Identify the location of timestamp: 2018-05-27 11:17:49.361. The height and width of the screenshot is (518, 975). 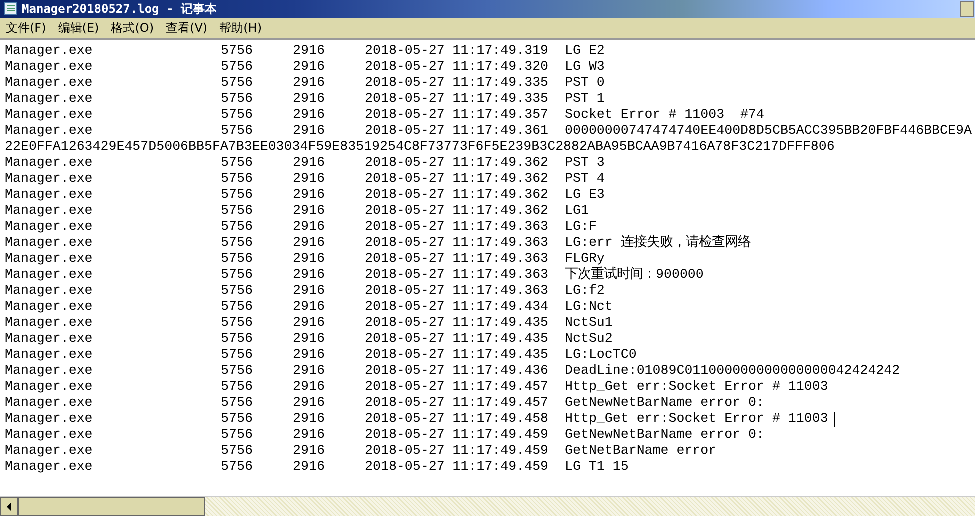
(457, 131).